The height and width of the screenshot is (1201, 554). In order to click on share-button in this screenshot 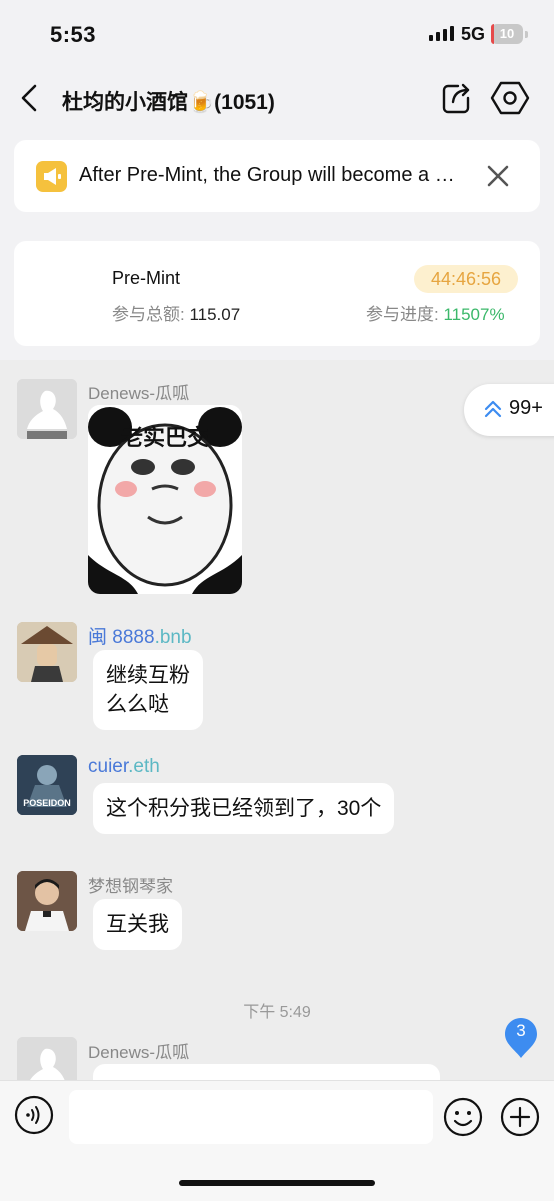, I will do `click(456, 98)`.